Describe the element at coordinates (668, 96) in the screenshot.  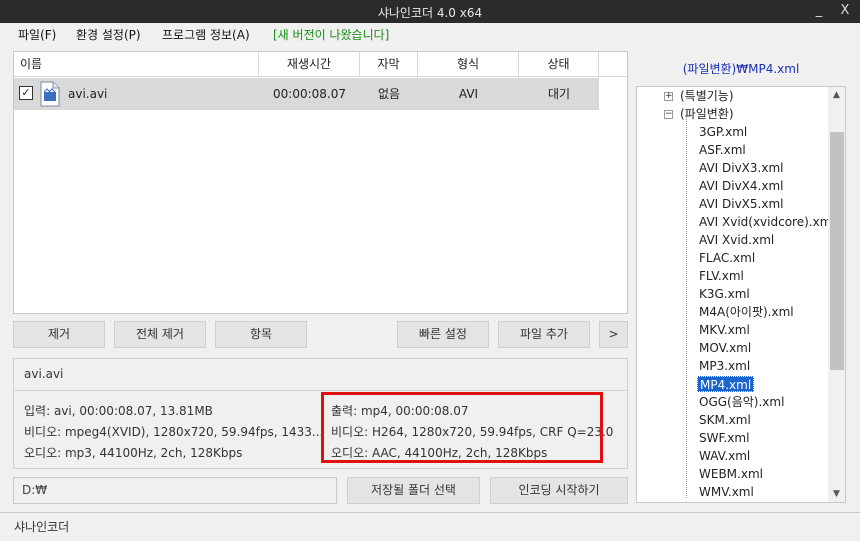
I see `expand-icon: +` at that location.